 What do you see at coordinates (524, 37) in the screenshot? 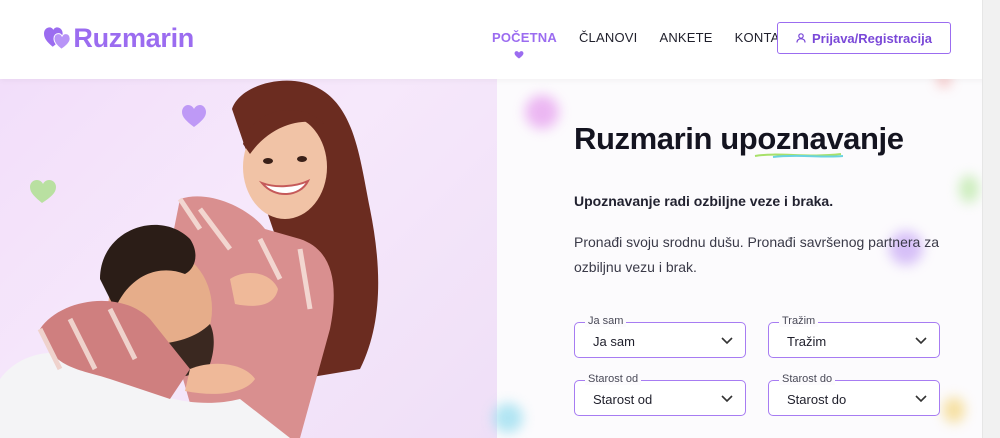
I see `nav-item-pocetna: POČETNA` at bounding box center [524, 37].